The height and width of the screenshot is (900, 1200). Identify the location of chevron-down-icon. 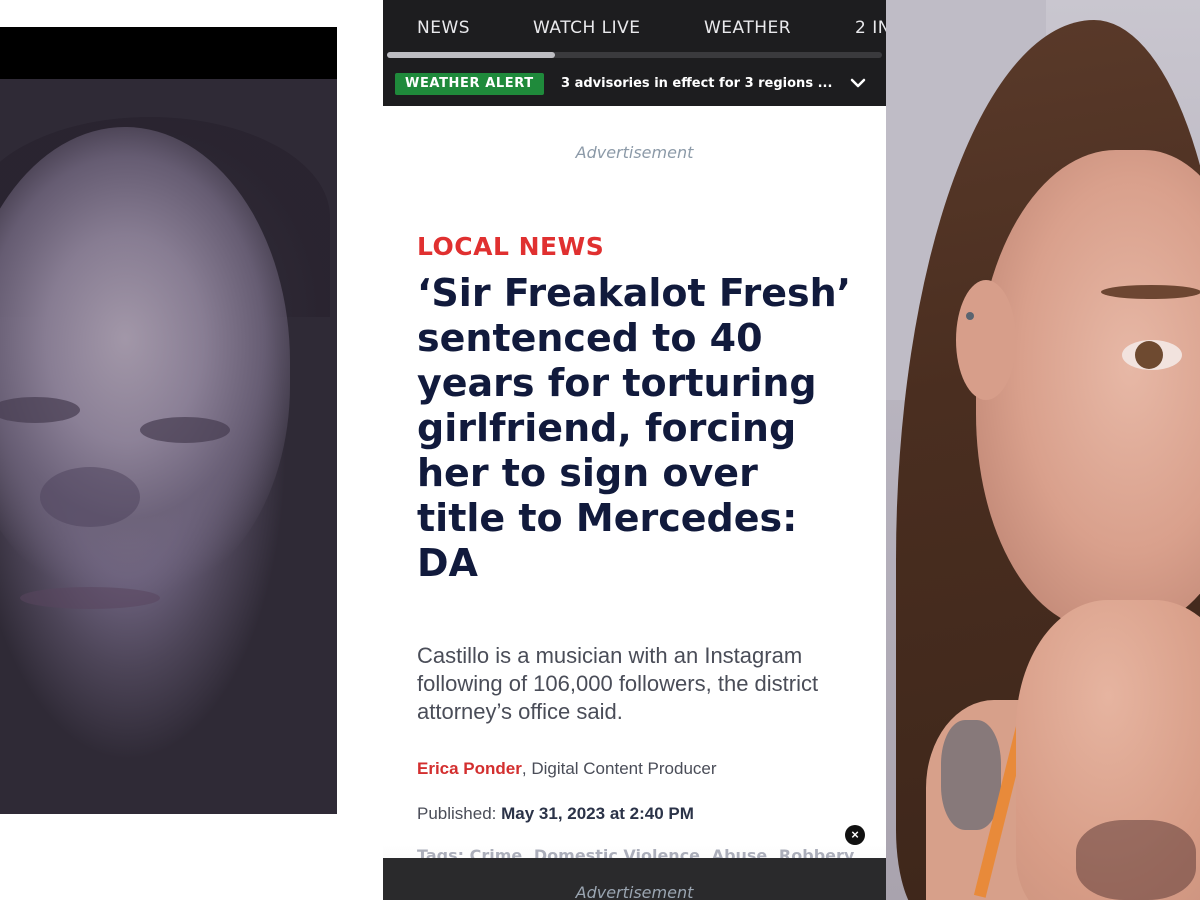
(858, 83).